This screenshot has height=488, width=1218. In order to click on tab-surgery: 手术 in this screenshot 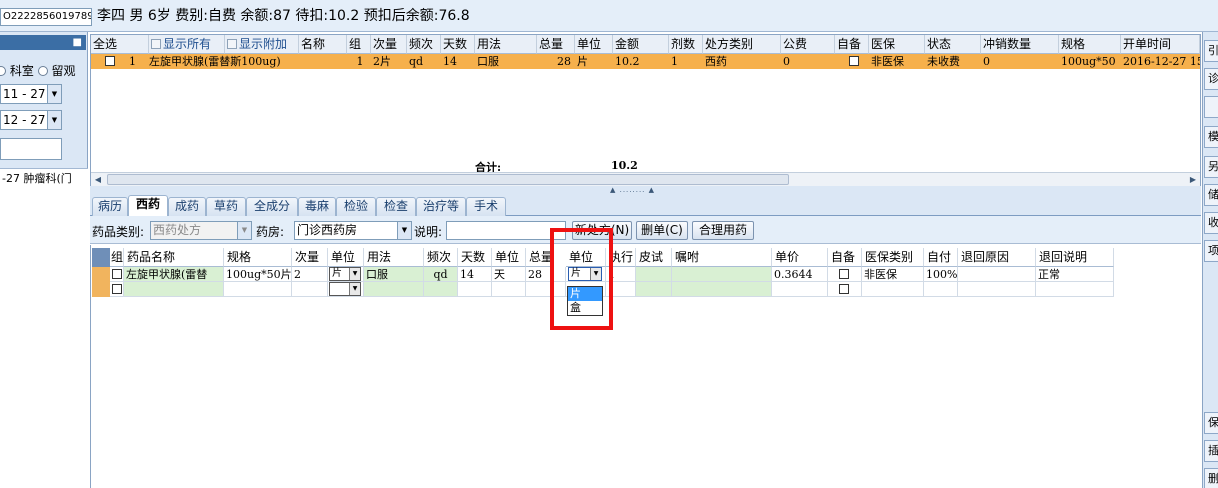, I will do `click(486, 206)`.